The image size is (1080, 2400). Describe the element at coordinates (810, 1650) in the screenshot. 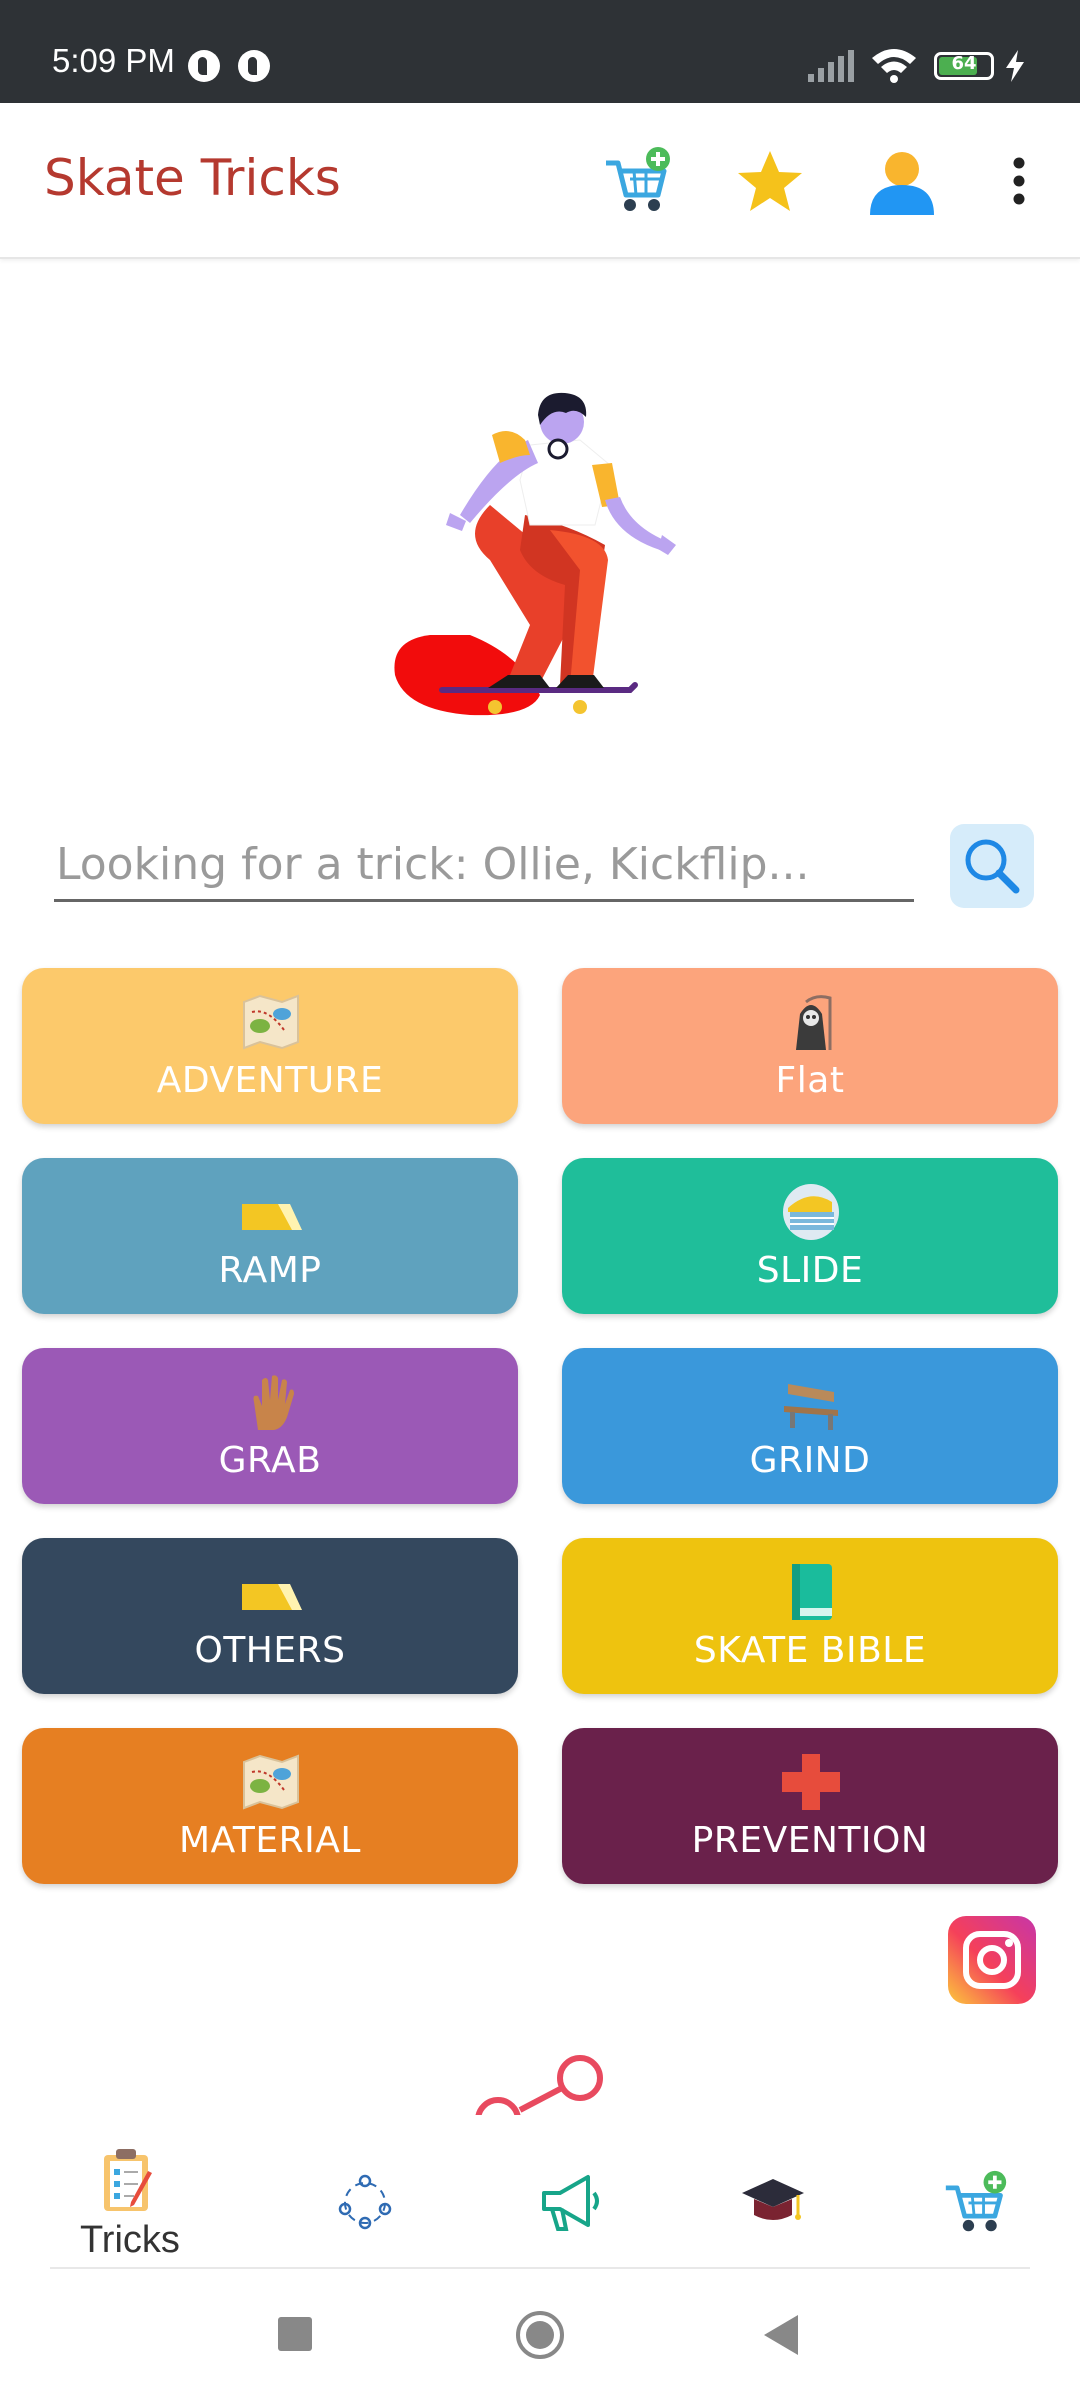

I see `category-label: SKATE BIBLE` at that location.